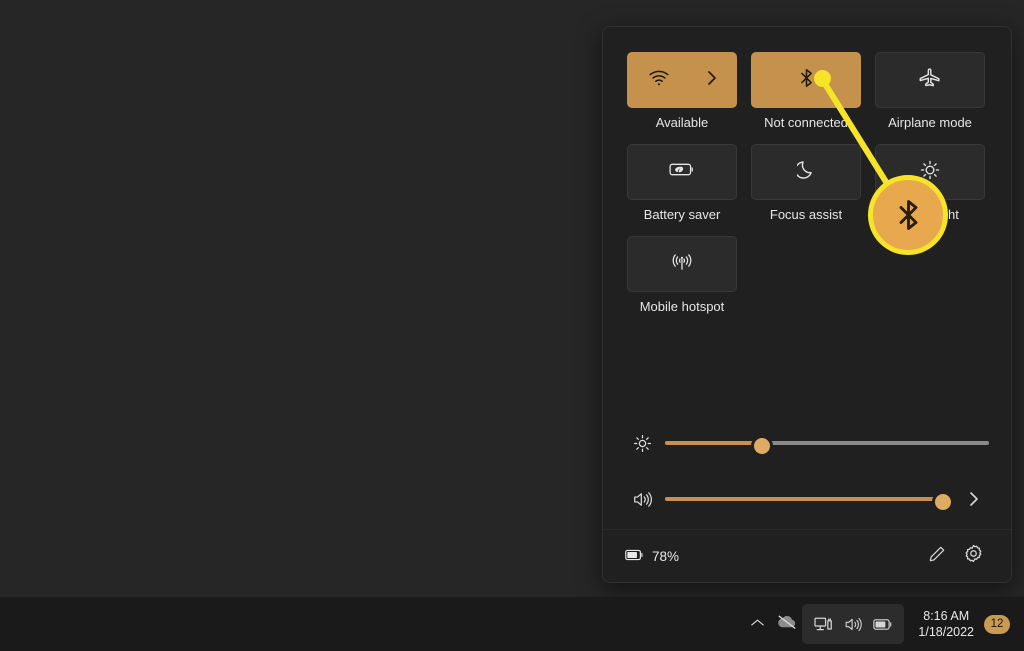 This screenshot has width=1024, height=651. Describe the element at coordinates (827, 446) in the screenshot. I see `brightness-slider-track` at that location.